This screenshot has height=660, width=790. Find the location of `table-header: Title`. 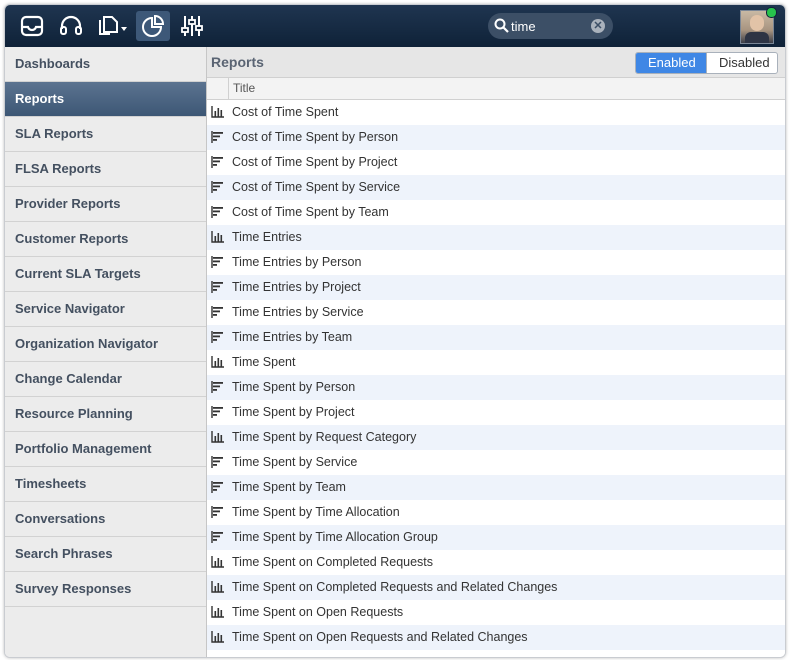

table-header: Title is located at coordinates (496, 88).